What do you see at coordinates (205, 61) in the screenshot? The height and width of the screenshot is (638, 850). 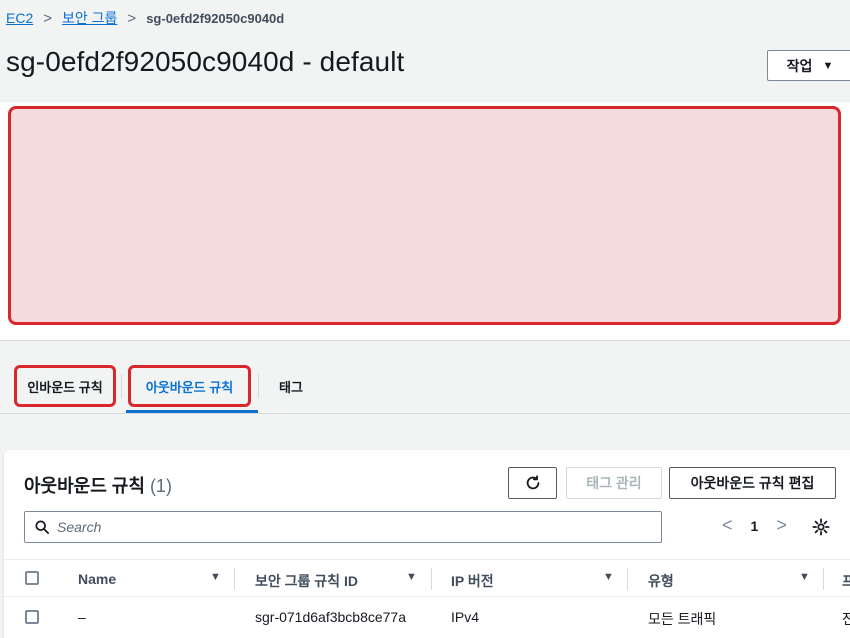 I see `page-title: sg-0efd2f92050c9040d - default` at bounding box center [205, 61].